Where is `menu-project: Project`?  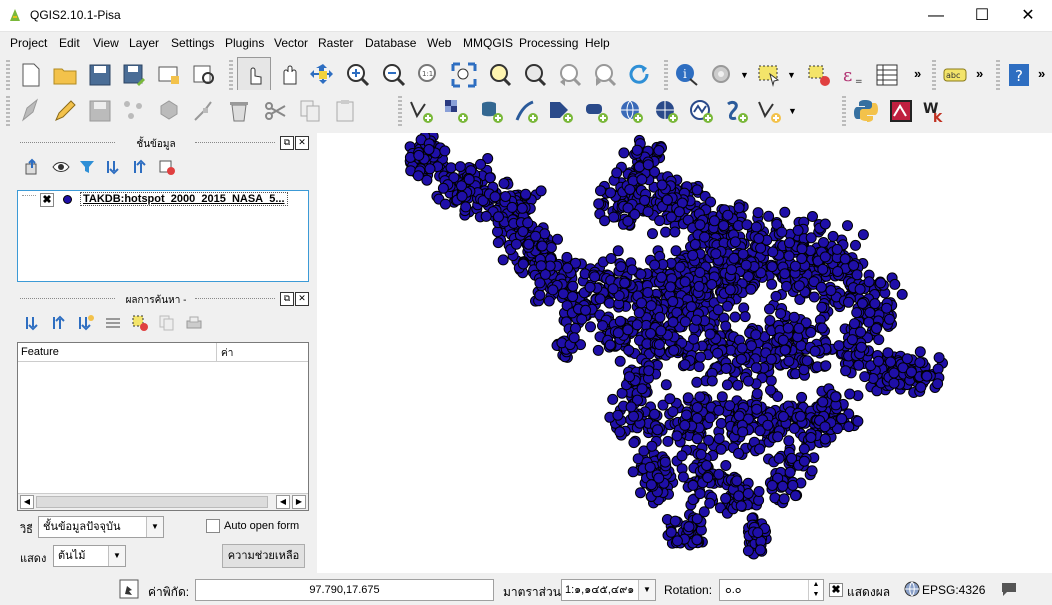
menu-project: Project is located at coordinates (28, 43).